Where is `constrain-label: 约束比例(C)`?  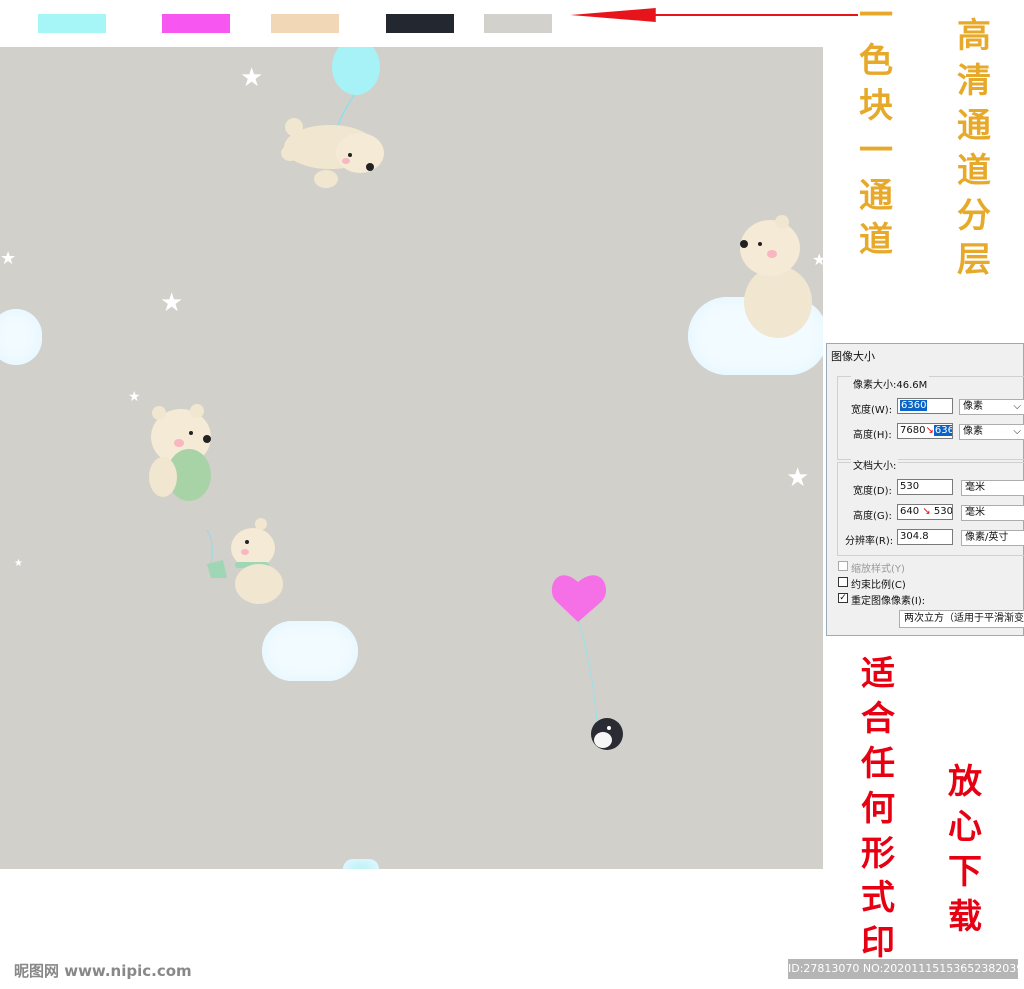
constrain-label: 约束比例(C) is located at coordinates (878, 585).